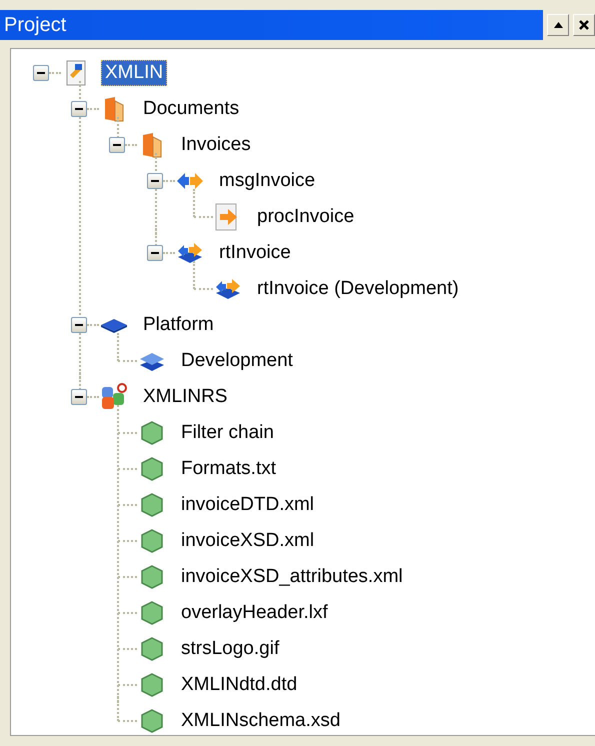 Image resolution: width=595 pixels, height=746 pixels. What do you see at coordinates (254, 613) in the screenshot?
I see `tree-item: overlayHeader.lxf` at bounding box center [254, 613].